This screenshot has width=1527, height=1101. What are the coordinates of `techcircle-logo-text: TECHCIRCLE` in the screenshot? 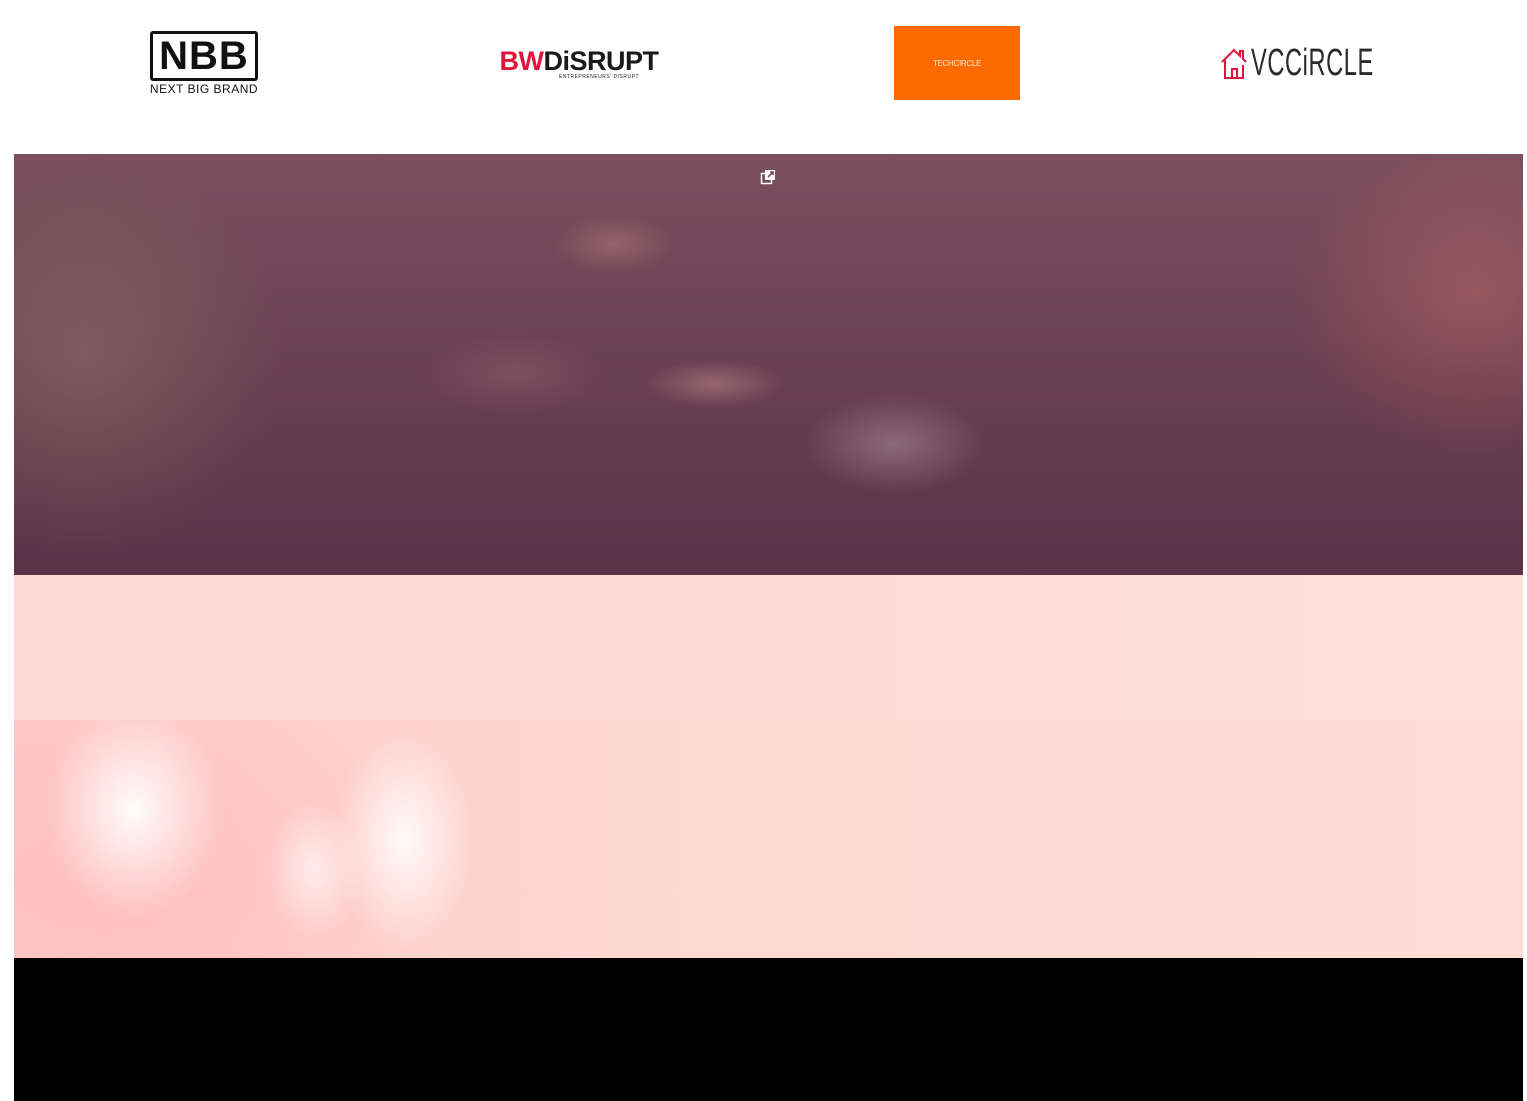 It's located at (957, 63).